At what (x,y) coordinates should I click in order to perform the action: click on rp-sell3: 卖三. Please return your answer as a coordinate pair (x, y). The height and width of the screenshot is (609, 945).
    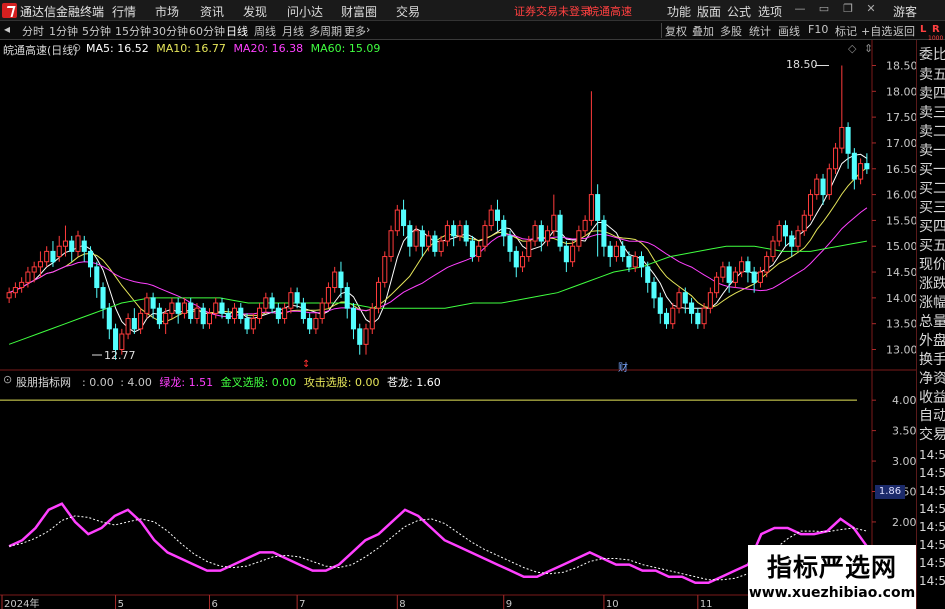
    Looking at the image, I should click on (932, 113).